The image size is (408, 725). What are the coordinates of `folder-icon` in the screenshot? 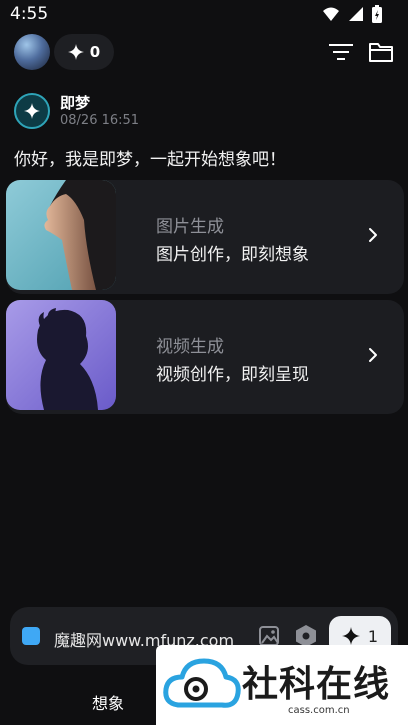 It's located at (381, 52).